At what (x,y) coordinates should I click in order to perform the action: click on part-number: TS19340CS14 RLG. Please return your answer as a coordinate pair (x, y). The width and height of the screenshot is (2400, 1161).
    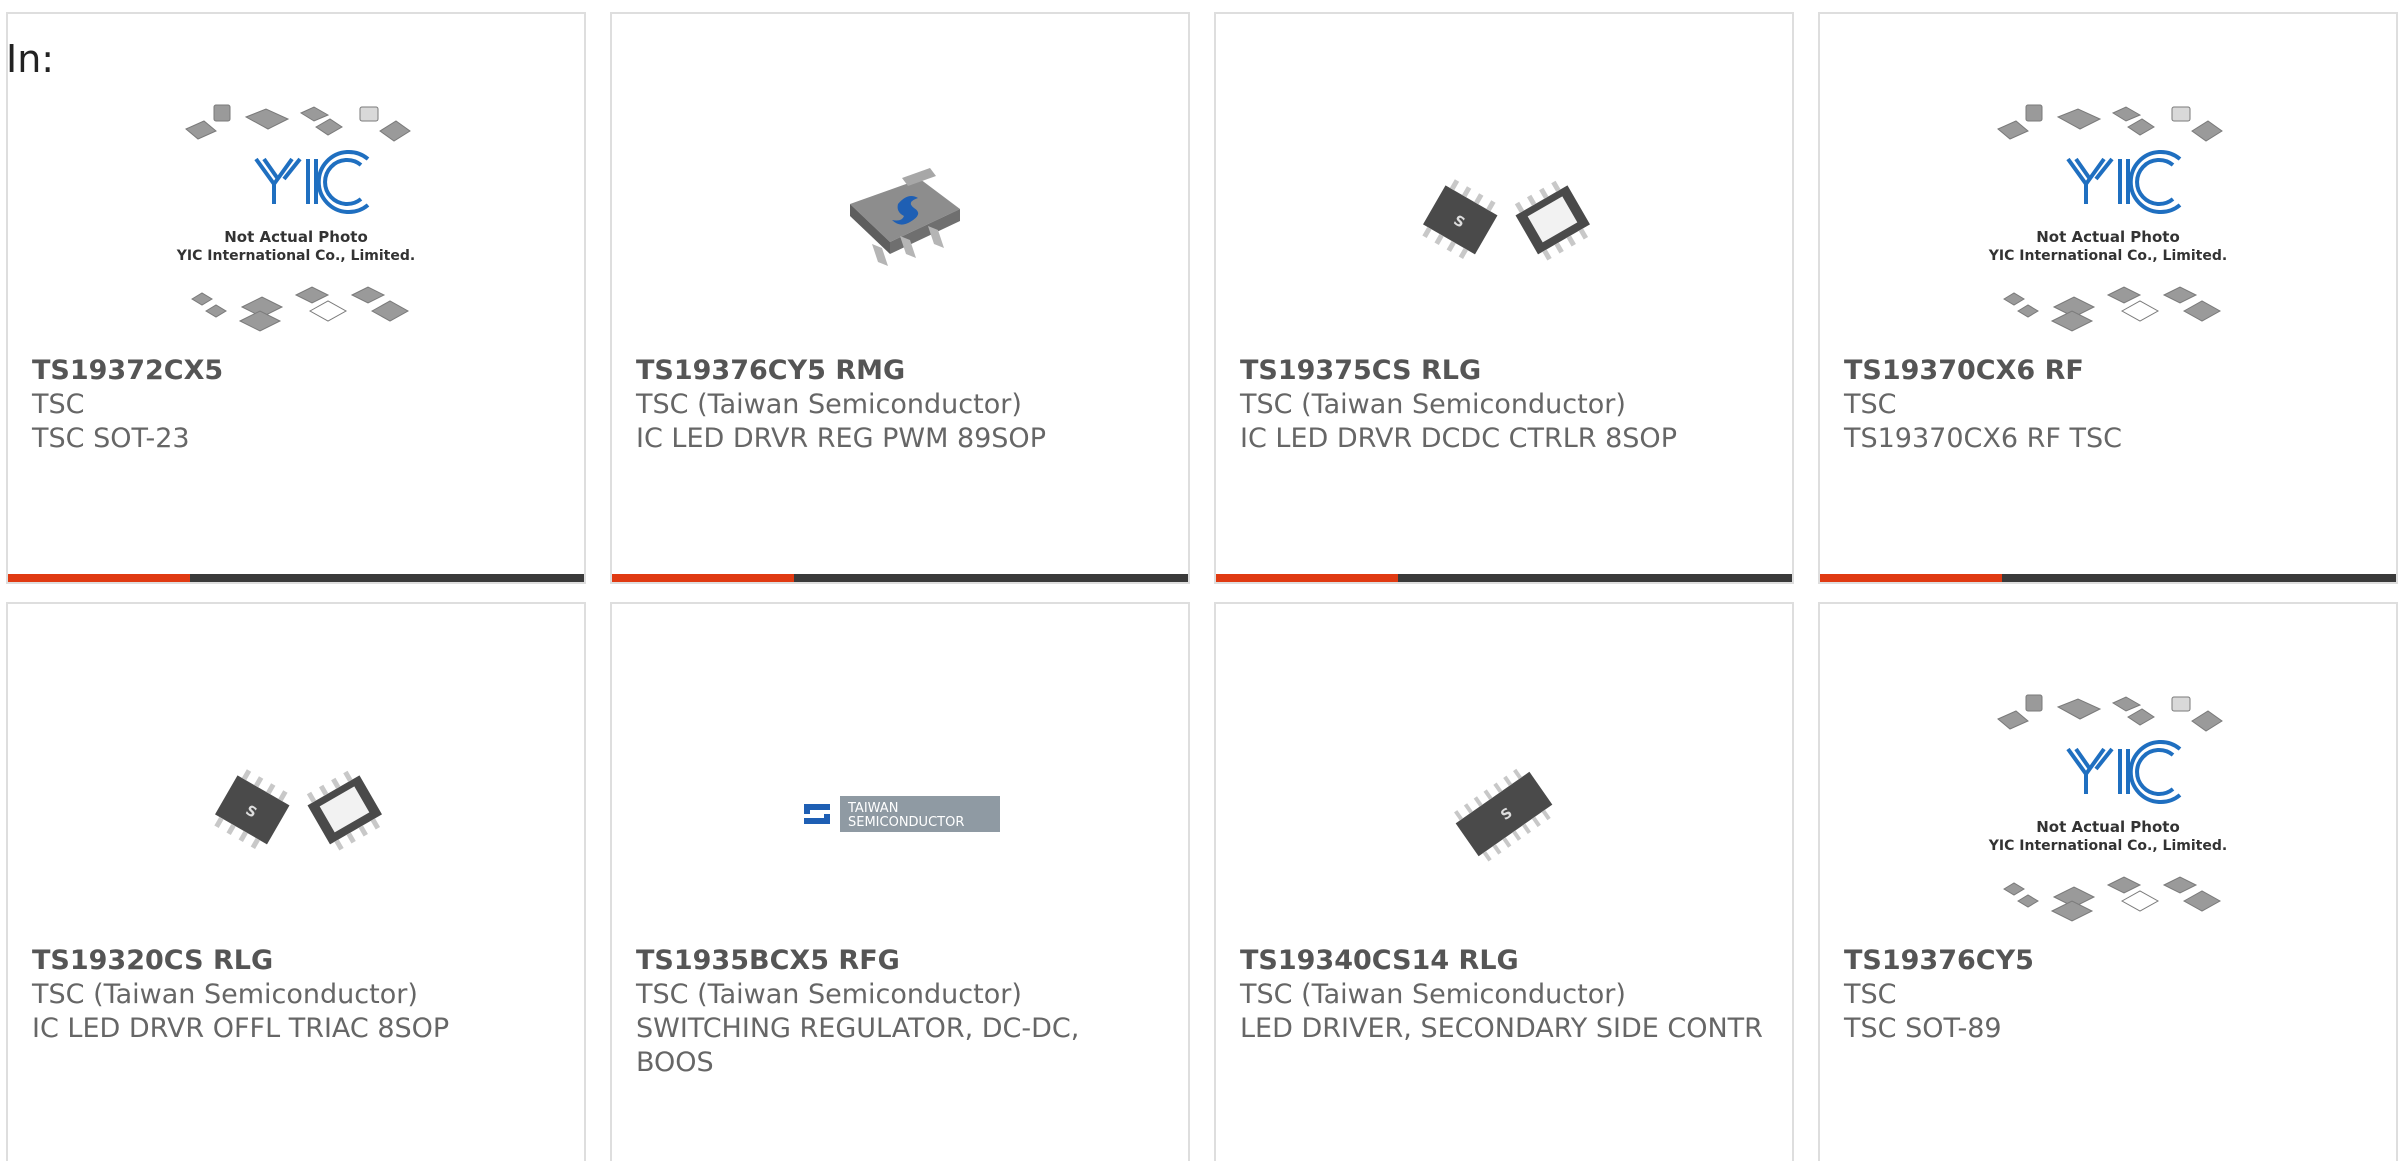
    Looking at the image, I should click on (1504, 961).